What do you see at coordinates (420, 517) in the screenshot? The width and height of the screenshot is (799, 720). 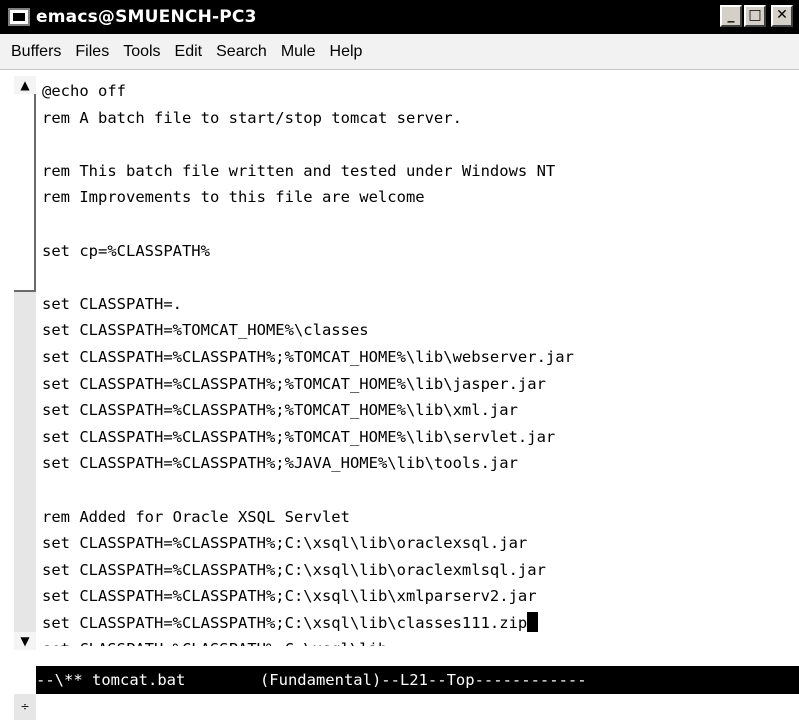 I see `code-line: rem Added for Oracle XSQL Servlet` at bounding box center [420, 517].